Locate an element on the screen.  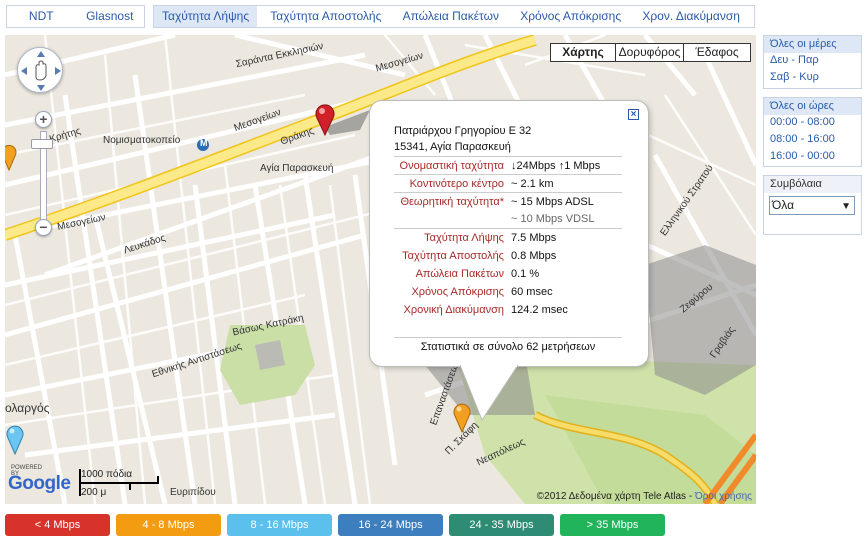
contracts-label: Συμβόλαια is located at coordinates (812, 184).